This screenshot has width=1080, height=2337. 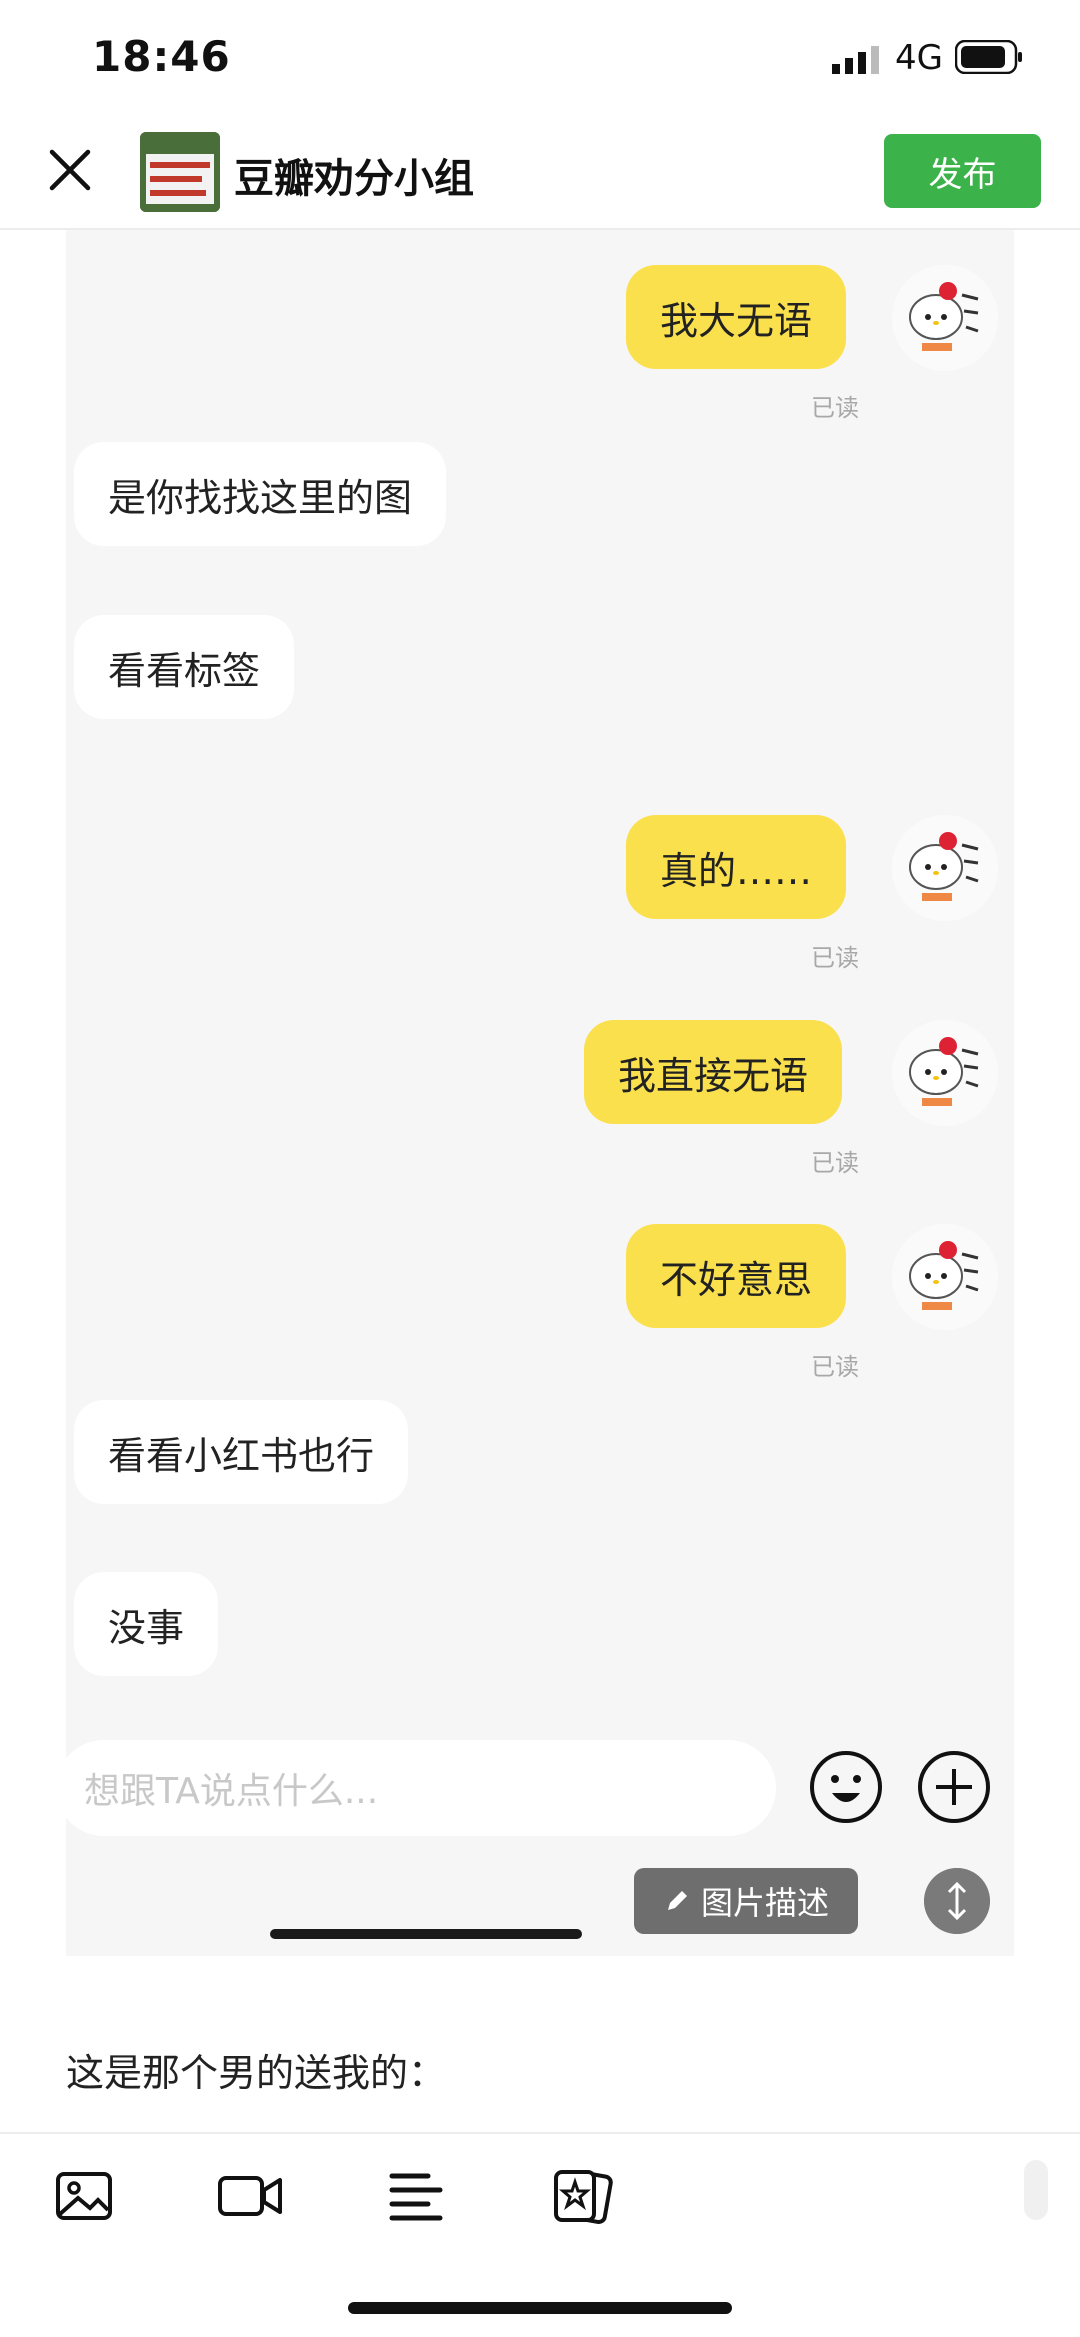 What do you see at coordinates (736, 317) in the screenshot?
I see `chat-bubble-outgoing: 我大无语` at bounding box center [736, 317].